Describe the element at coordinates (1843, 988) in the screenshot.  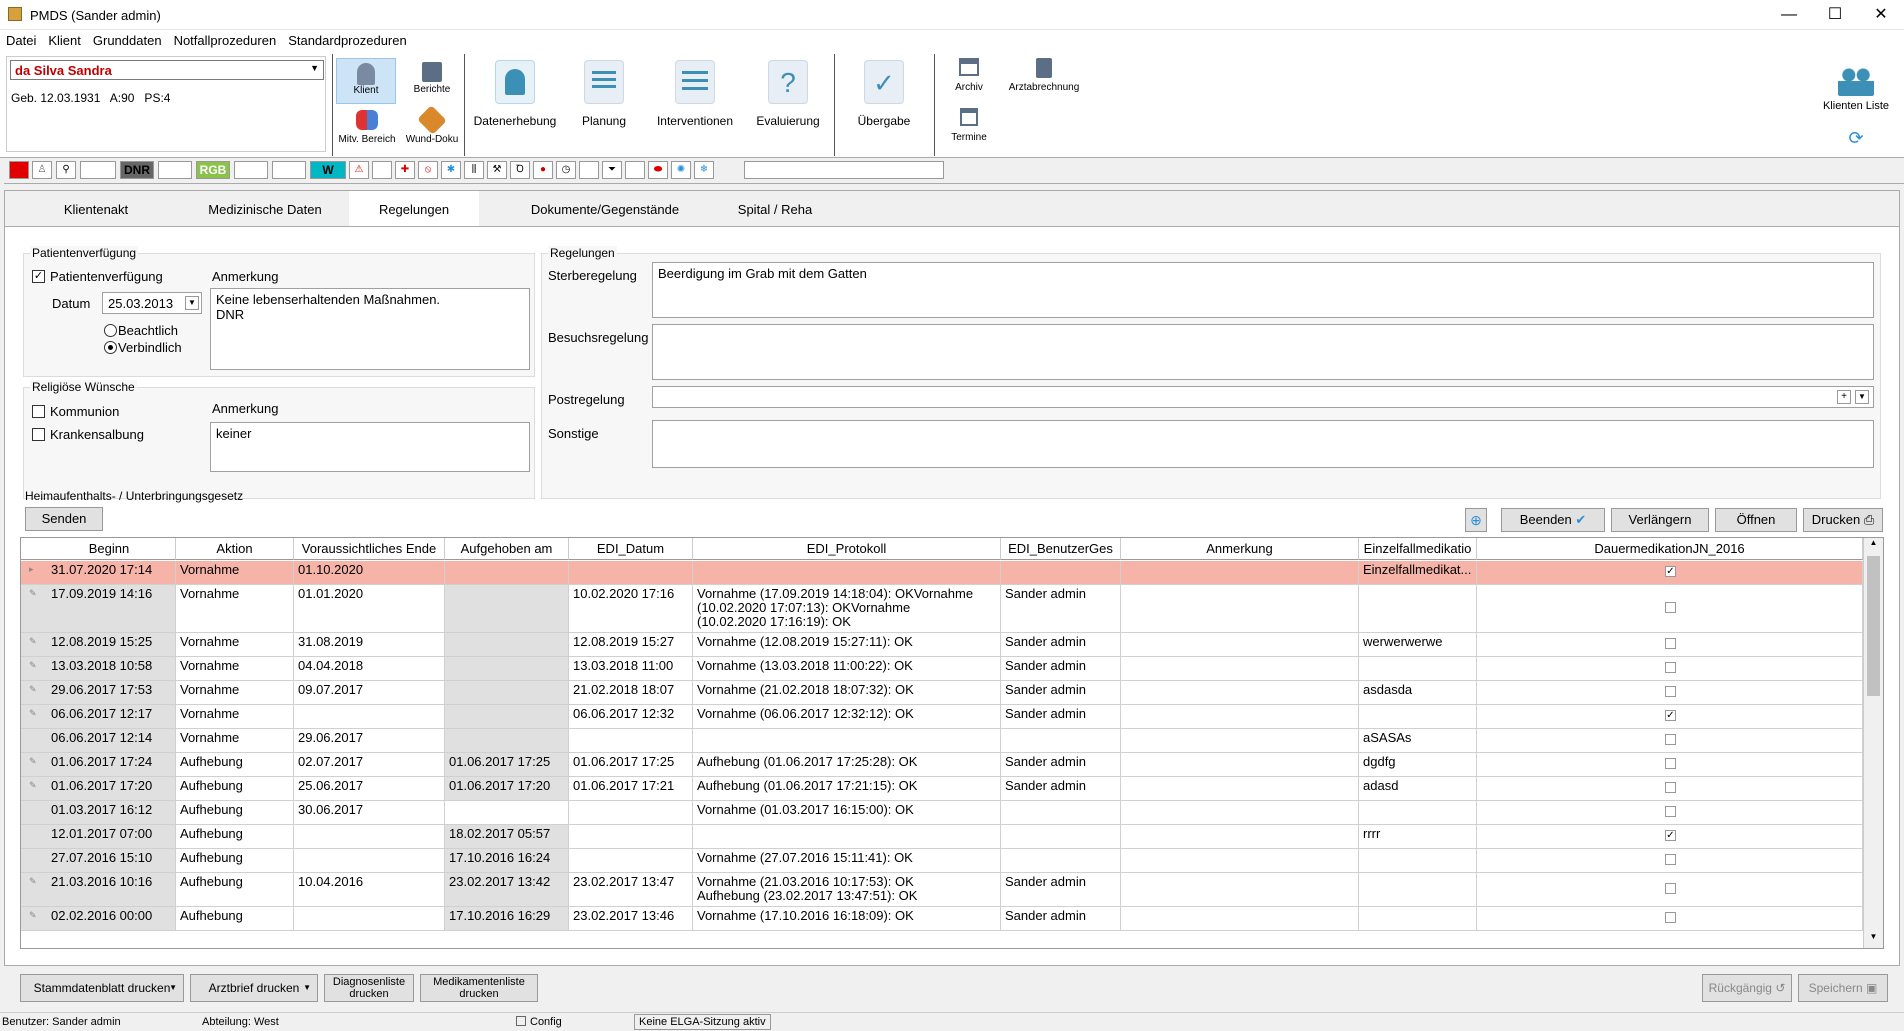
I see `speichern-button: Speichern ▣` at that location.